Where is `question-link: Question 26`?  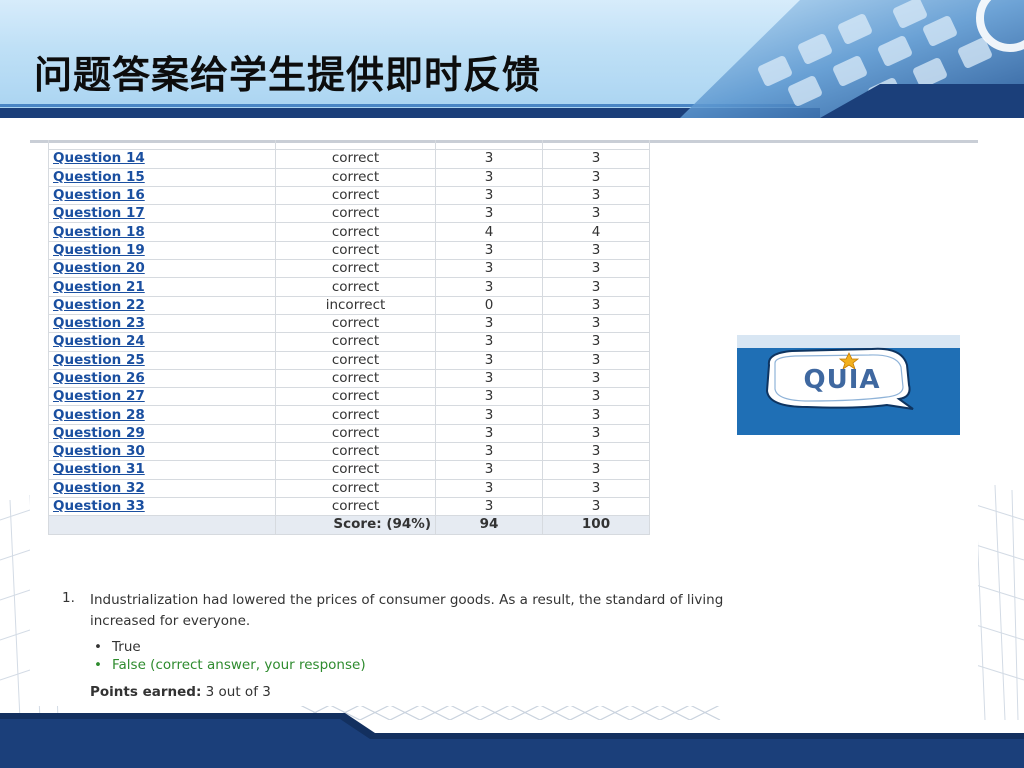 question-link: Question 26 is located at coordinates (99, 378).